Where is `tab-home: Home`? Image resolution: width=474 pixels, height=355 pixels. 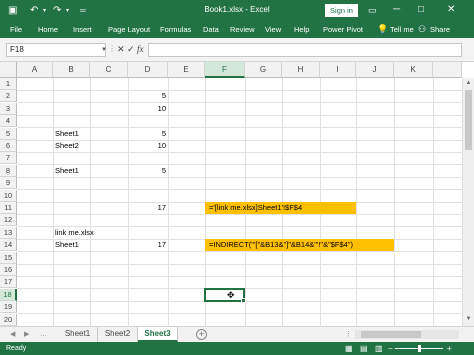 tab-home: Home is located at coordinates (48, 30).